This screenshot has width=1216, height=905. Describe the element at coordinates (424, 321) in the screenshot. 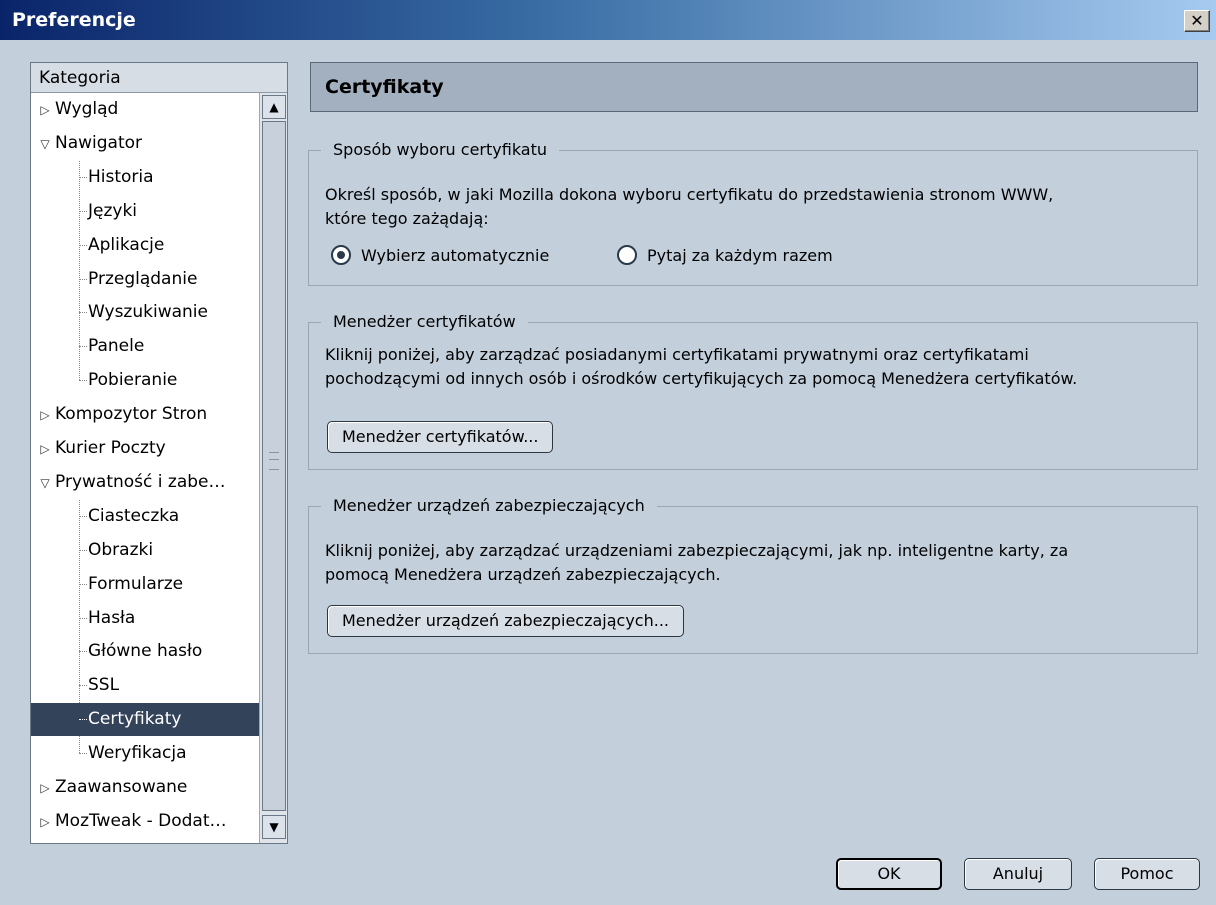

I see `group-legend: Menedżer certyfikatów` at that location.